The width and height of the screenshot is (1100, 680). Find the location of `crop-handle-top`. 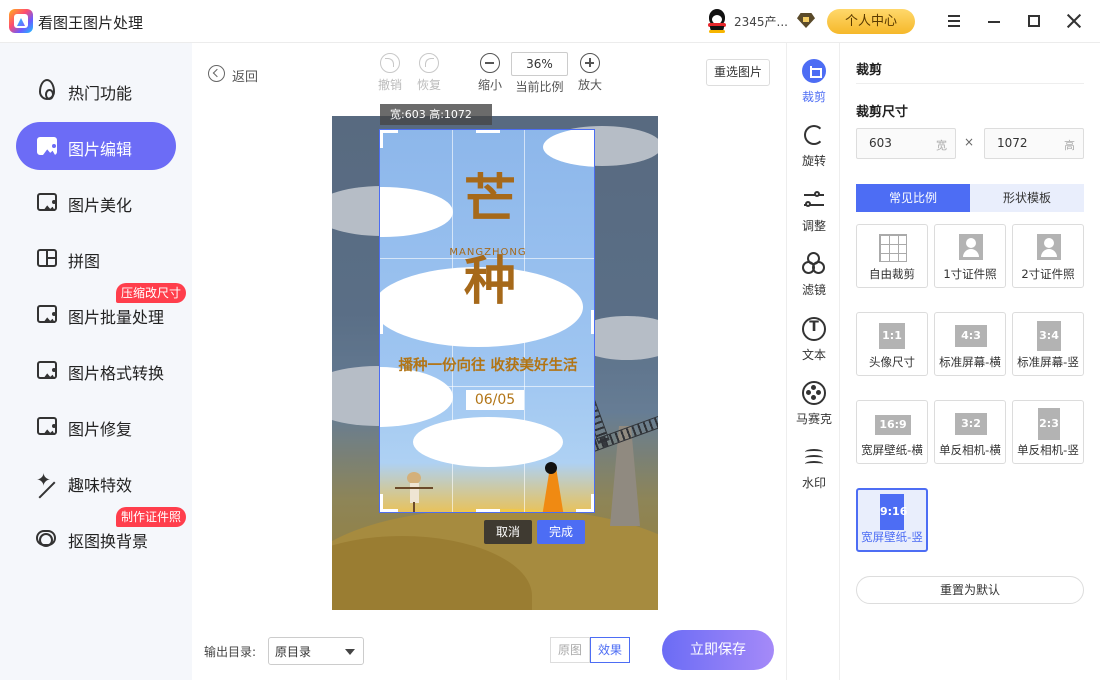

crop-handle-top is located at coordinates (488, 131).